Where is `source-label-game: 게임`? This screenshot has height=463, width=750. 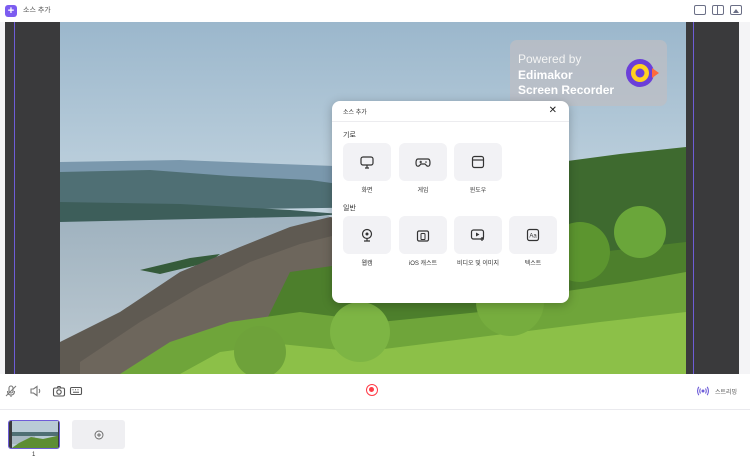
source-label-game: 게임 is located at coordinates (423, 191).